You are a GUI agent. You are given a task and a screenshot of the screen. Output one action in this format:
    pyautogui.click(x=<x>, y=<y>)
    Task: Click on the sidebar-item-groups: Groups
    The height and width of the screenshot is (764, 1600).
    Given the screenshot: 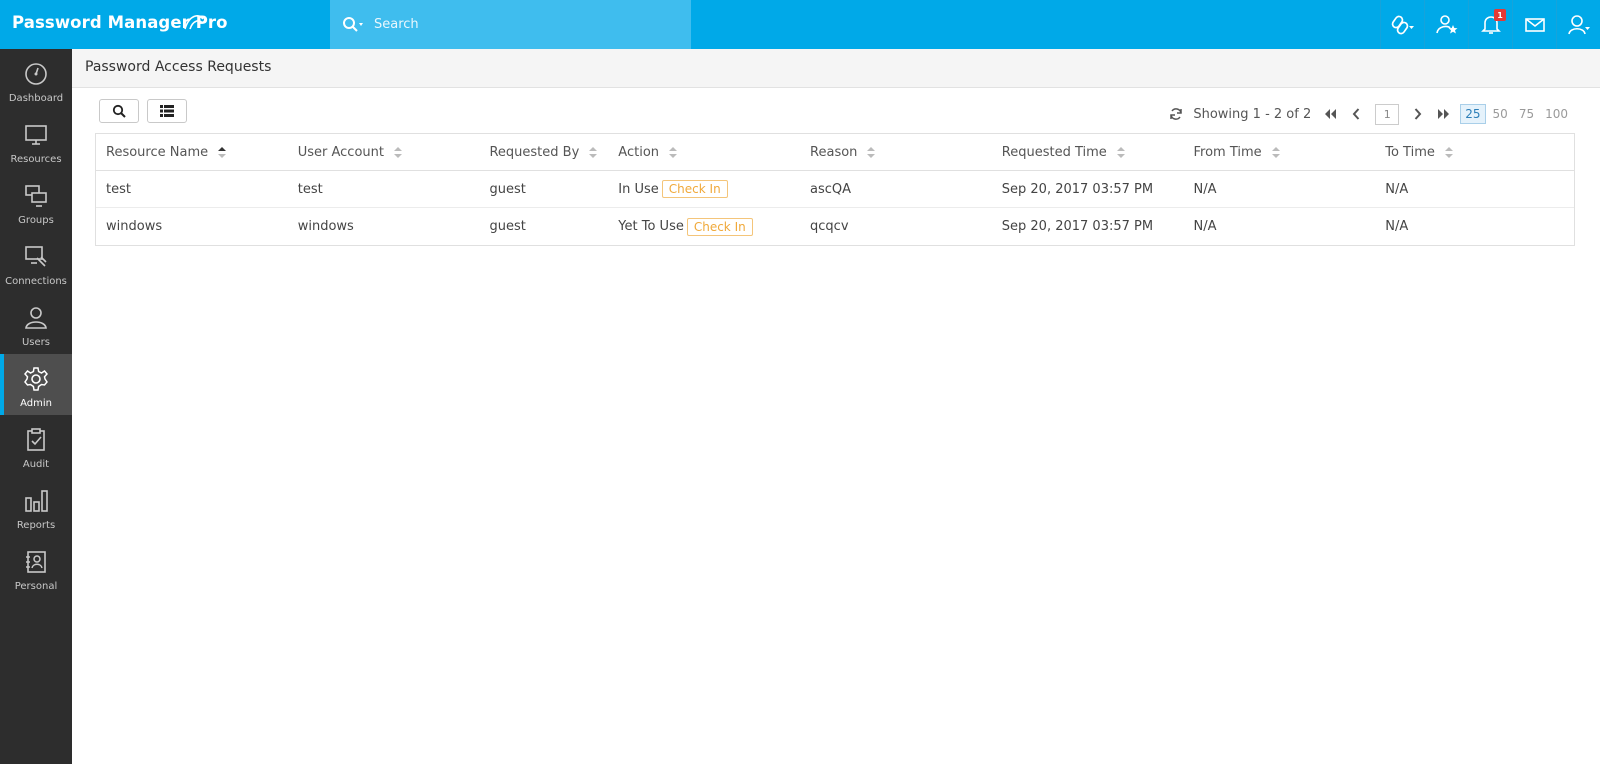 What is the action you would take?
    pyautogui.click(x=36, y=201)
    